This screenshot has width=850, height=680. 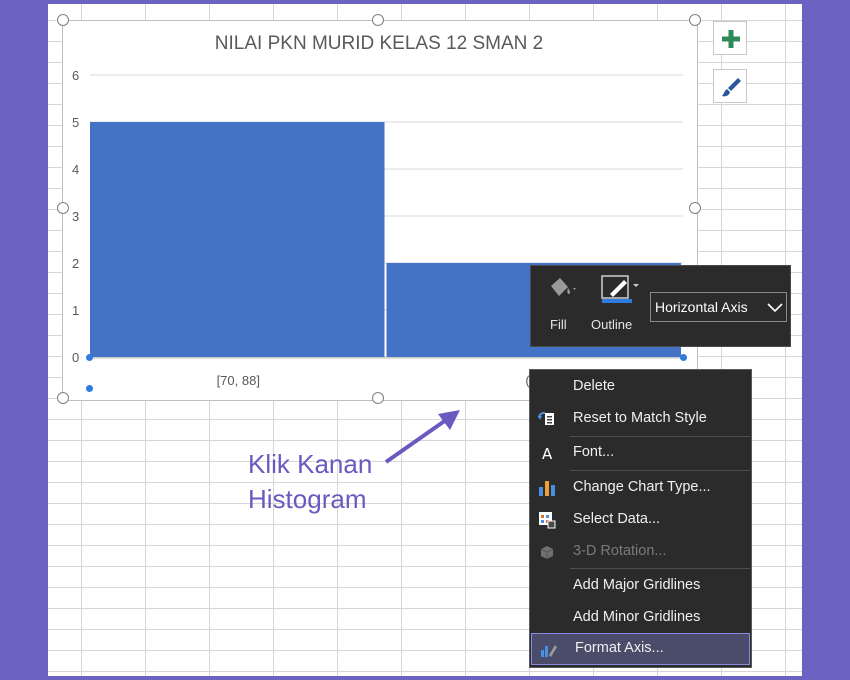 I want to click on chevron-down-icon, so click(x=775, y=308).